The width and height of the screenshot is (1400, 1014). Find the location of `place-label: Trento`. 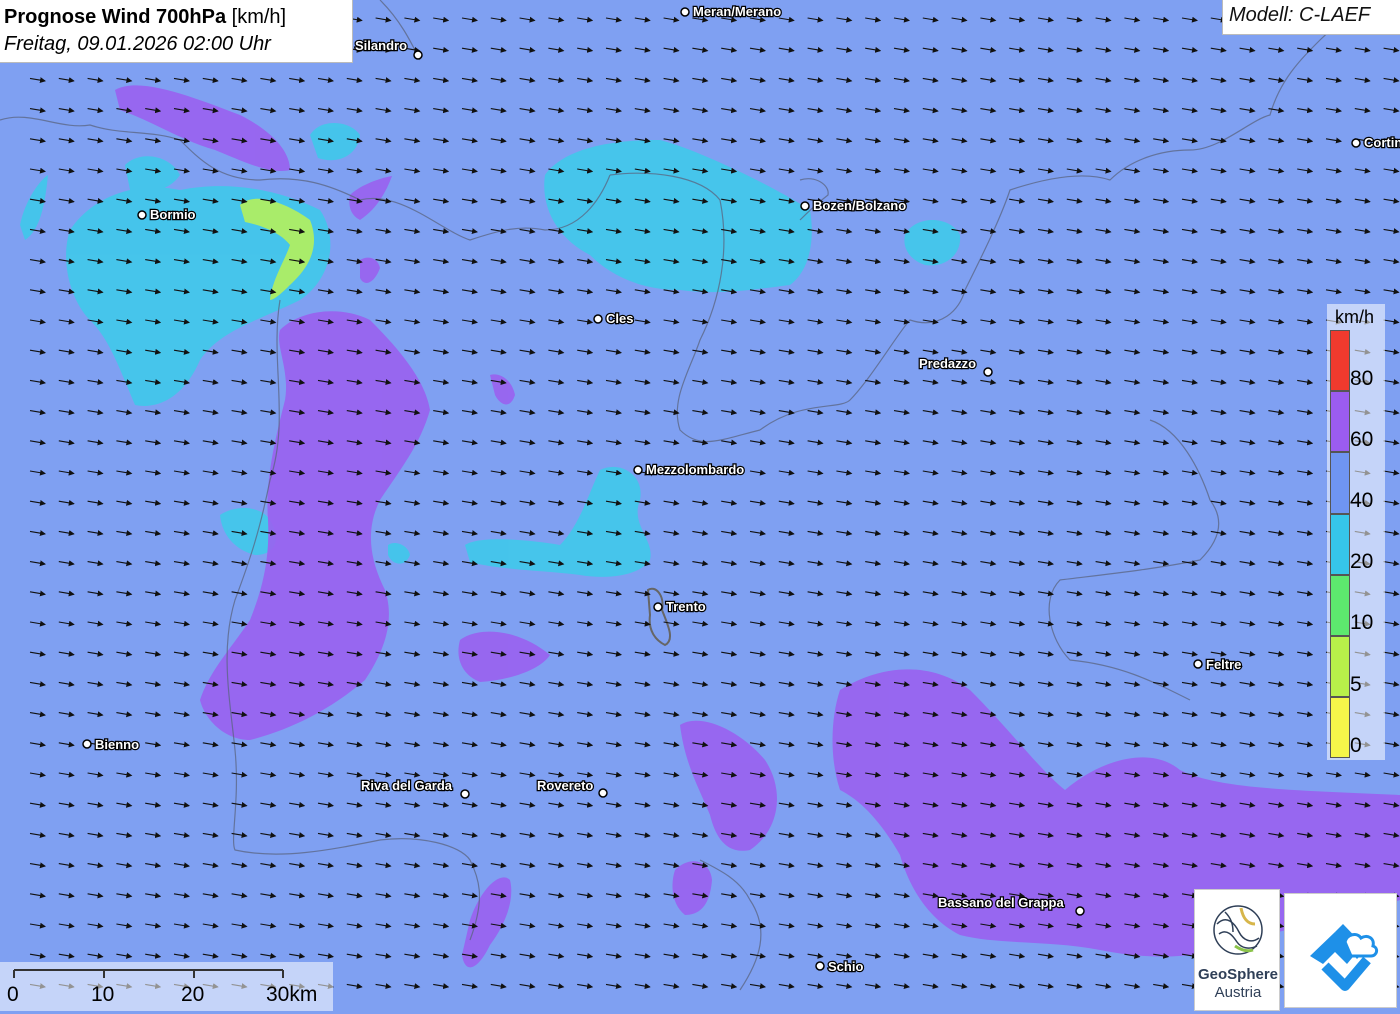

place-label: Trento is located at coordinates (686, 606).